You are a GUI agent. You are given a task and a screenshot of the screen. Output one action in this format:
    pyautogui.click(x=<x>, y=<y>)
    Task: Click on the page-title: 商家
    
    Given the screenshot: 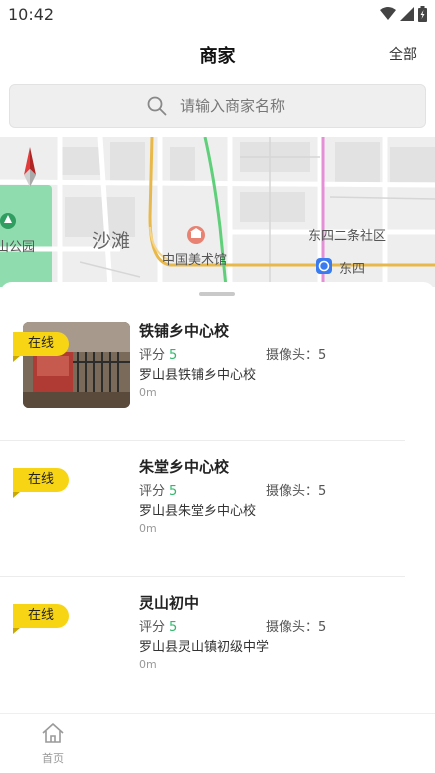 What is the action you would take?
    pyautogui.click(x=217, y=56)
    